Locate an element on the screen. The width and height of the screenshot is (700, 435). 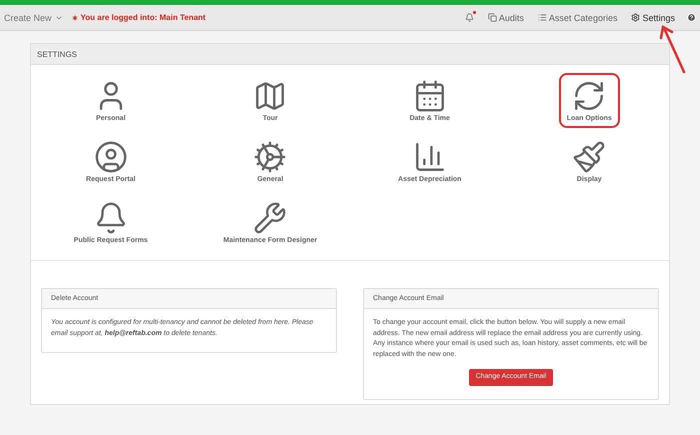
copy-icon is located at coordinates (492, 17).